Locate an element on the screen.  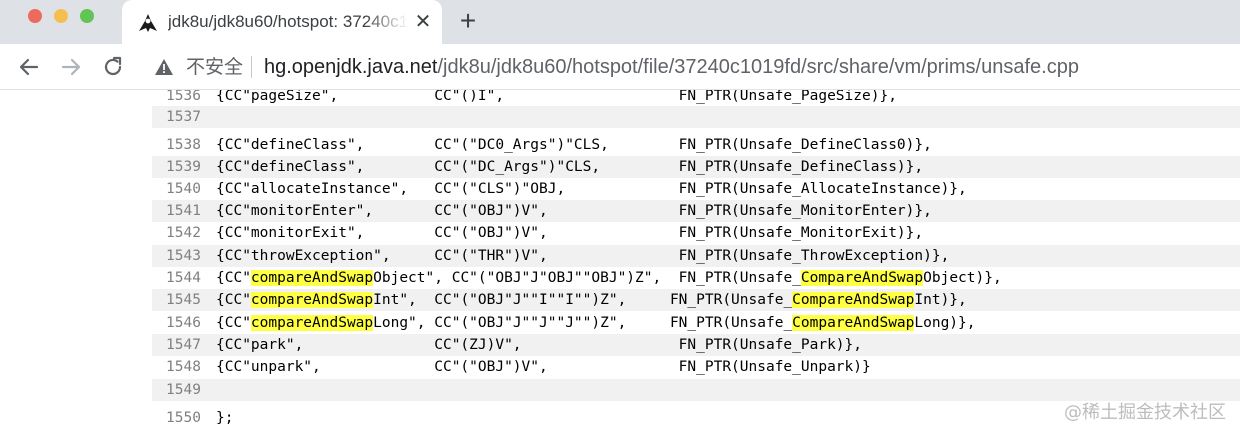
code-text: }; is located at coordinates (224, 418).